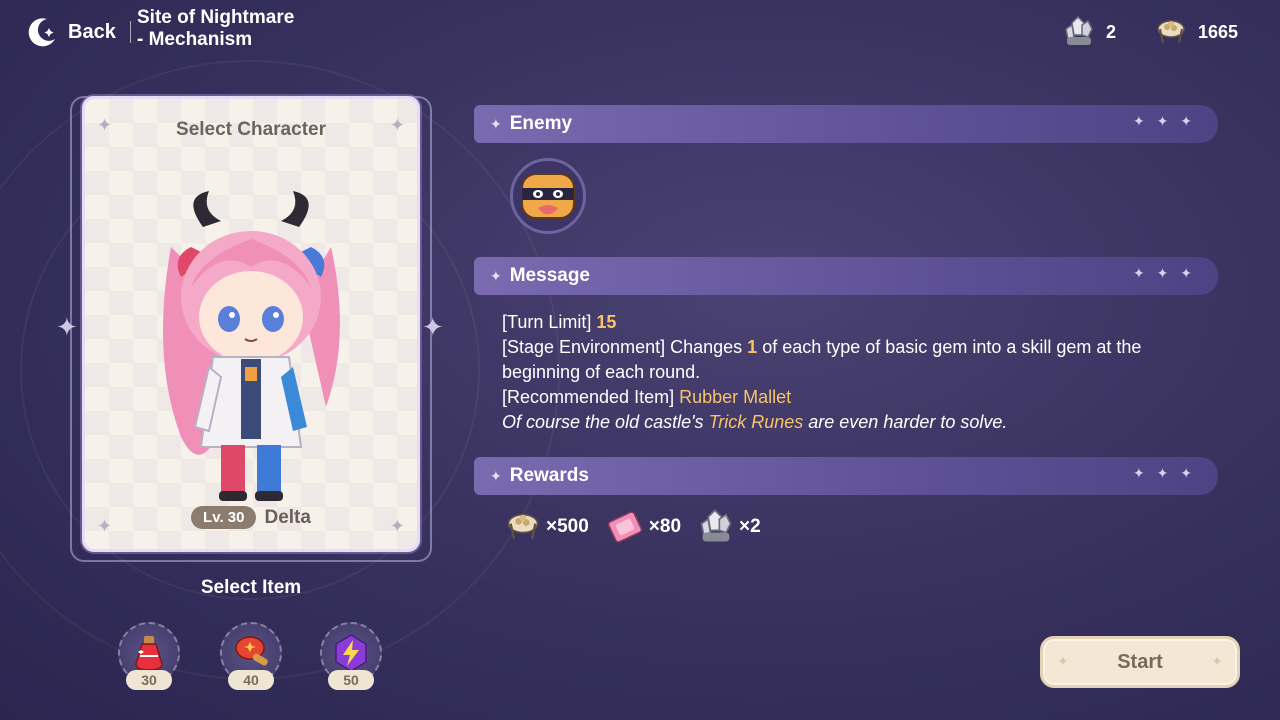  I want to click on flavor-post: are even harder to solve., so click(908, 422).